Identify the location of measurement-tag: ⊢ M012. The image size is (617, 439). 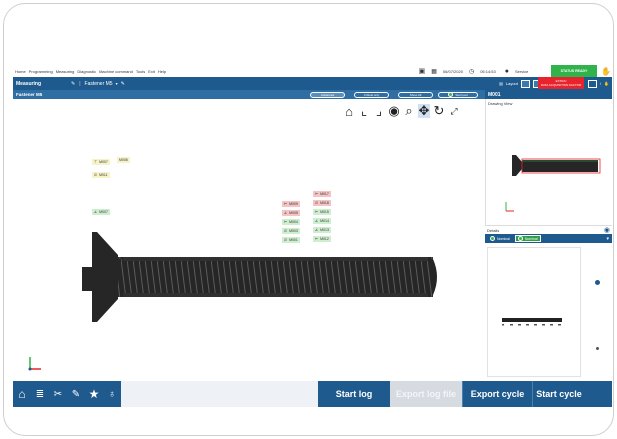
(322, 239).